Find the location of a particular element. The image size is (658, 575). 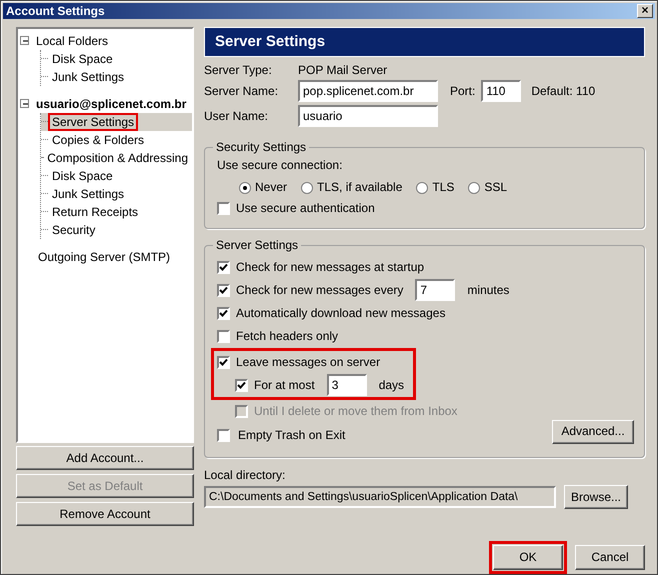

field-value: Default: 110 is located at coordinates (563, 91).